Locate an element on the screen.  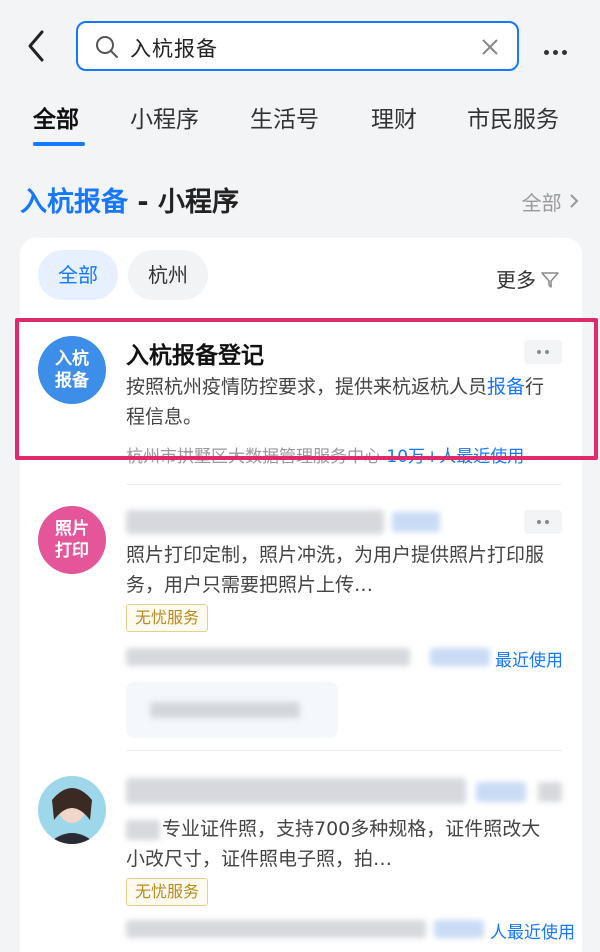
desc-text: 按照杭州疫情防控要求，提供来杭返杭人员 is located at coordinates (307, 387).